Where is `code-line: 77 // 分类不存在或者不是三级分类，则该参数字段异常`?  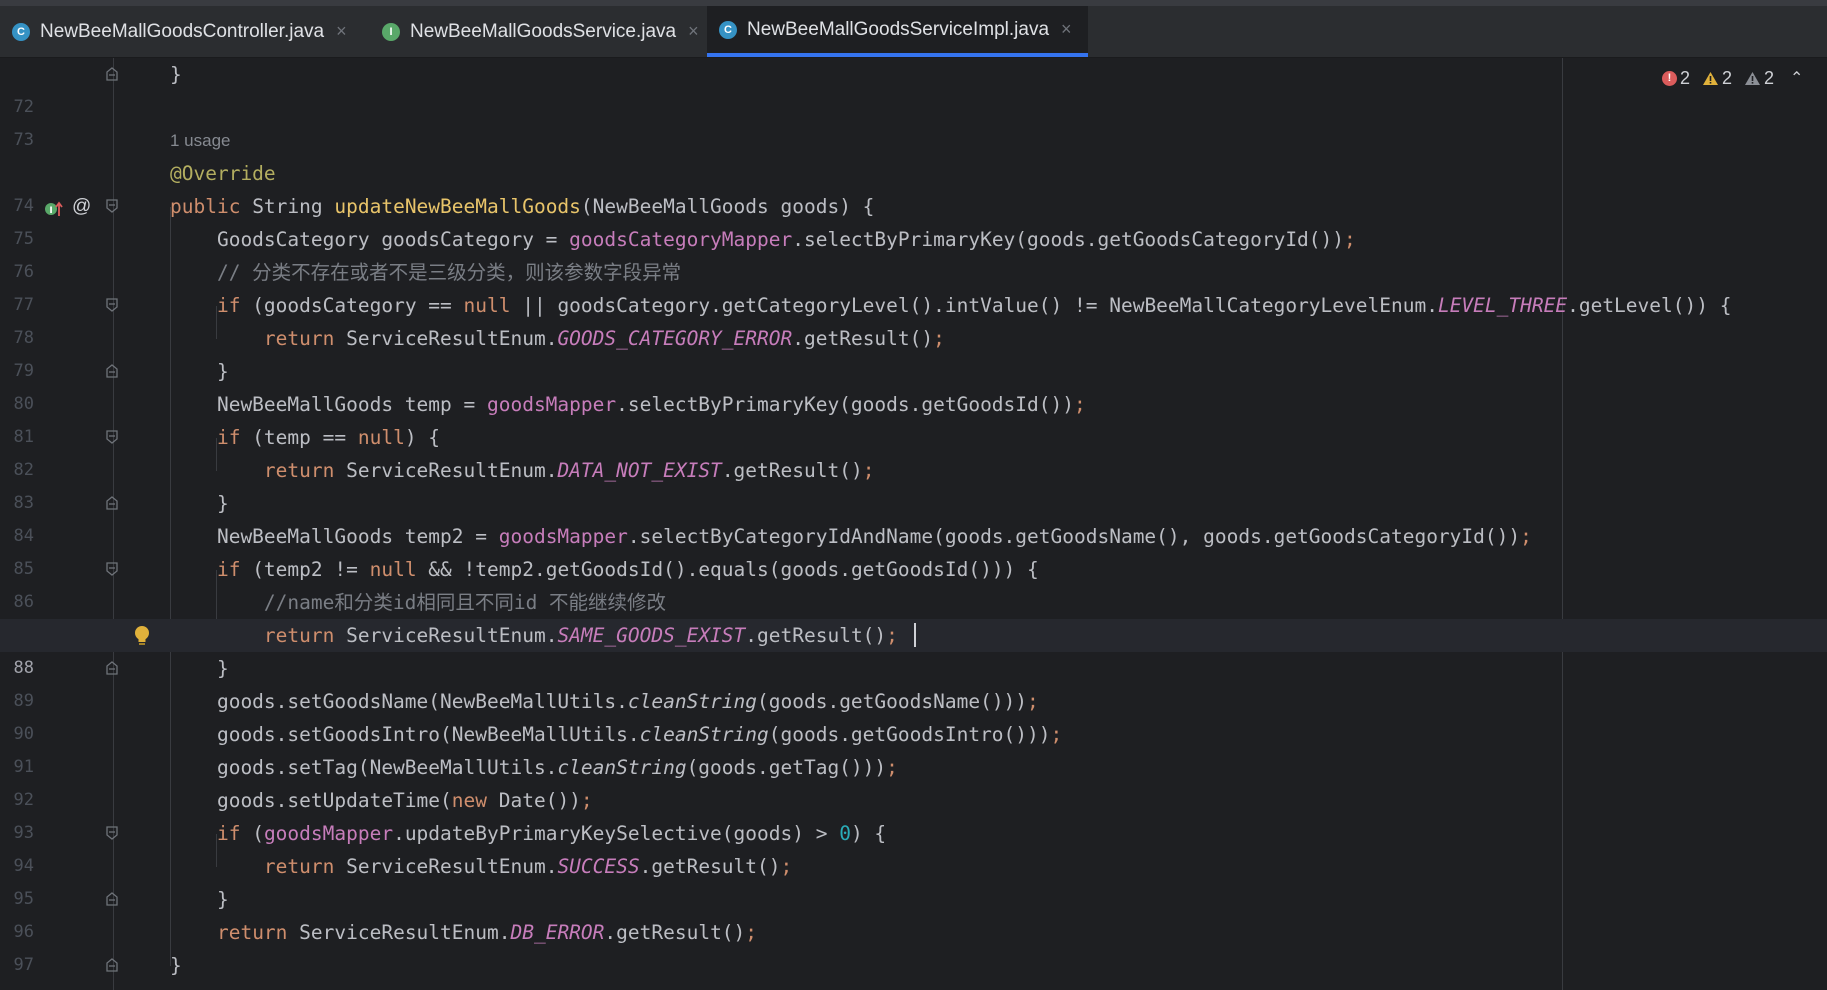 code-line: 77 // 分类不存在或者不是三级分类，则该参数字段异常 is located at coordinates (913, 285).